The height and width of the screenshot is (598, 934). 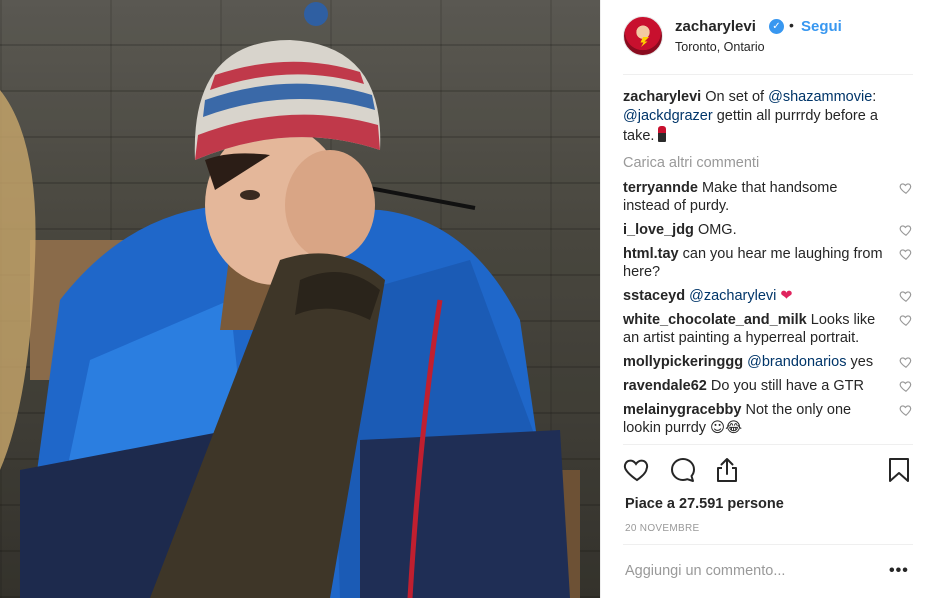 I want to click on comment-bubble-icon, so click(x=683, y=470).